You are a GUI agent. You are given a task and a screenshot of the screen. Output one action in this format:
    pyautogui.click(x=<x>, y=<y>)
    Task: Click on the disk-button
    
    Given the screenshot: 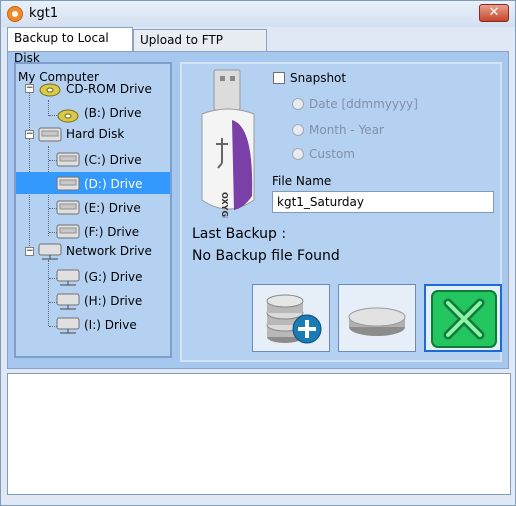 What is the action you would take?
    pyautogui.click(x=377, y=318)
    